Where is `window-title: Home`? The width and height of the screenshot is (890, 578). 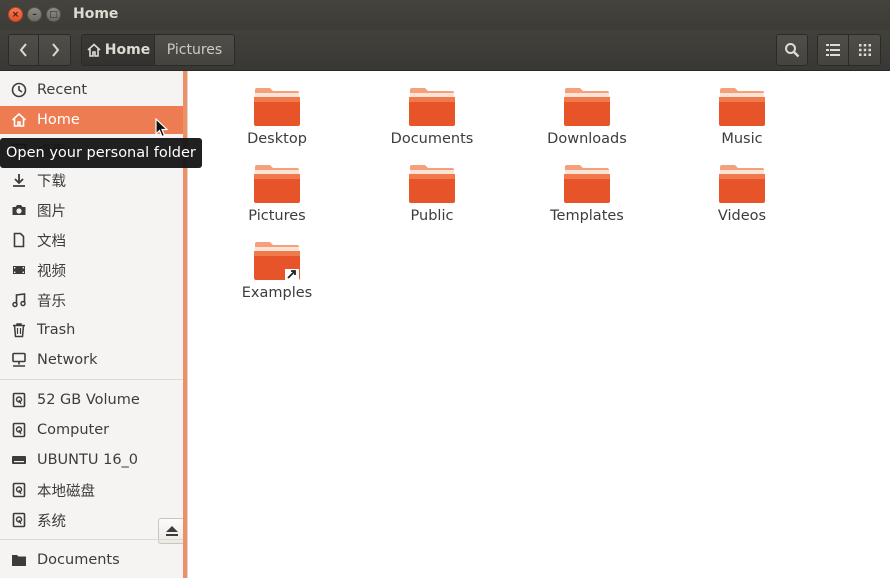
window-title: Home is located at coordinates (96, 14).